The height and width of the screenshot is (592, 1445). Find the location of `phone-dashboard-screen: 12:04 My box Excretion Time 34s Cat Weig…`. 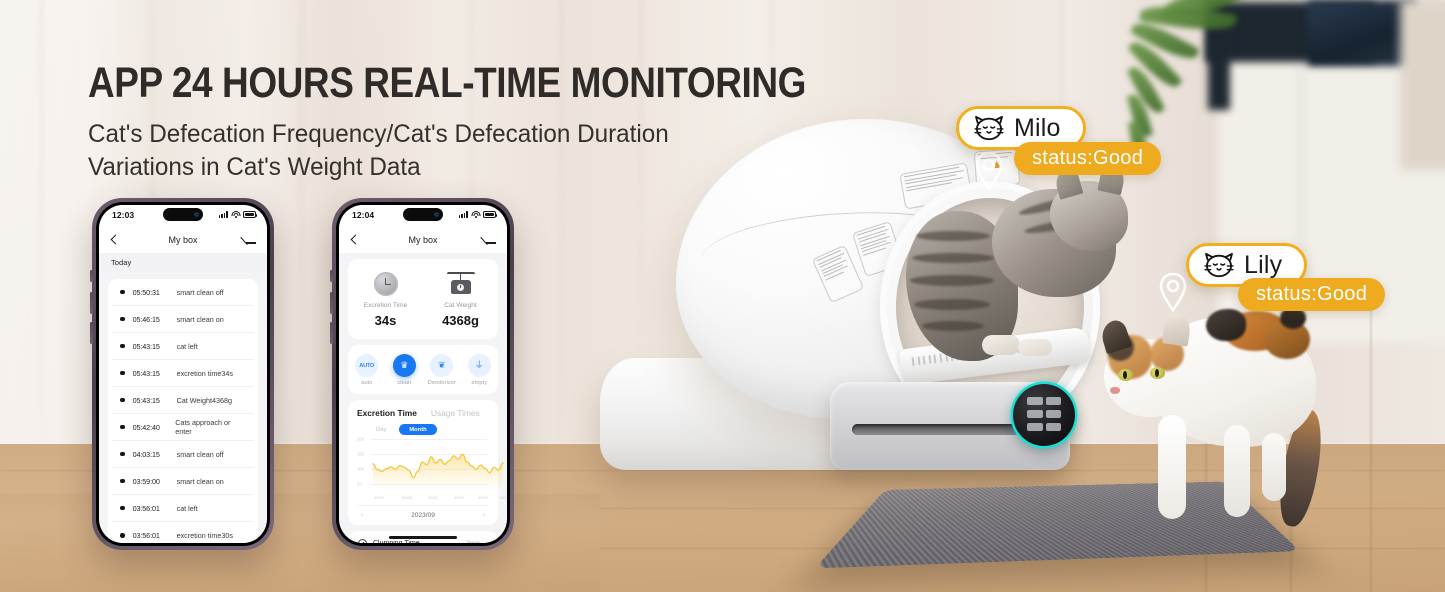

phone-dashboard-screen: 12:04 My box Excretion Time 34s Cat Weig… is located at coordinates (423, 374).